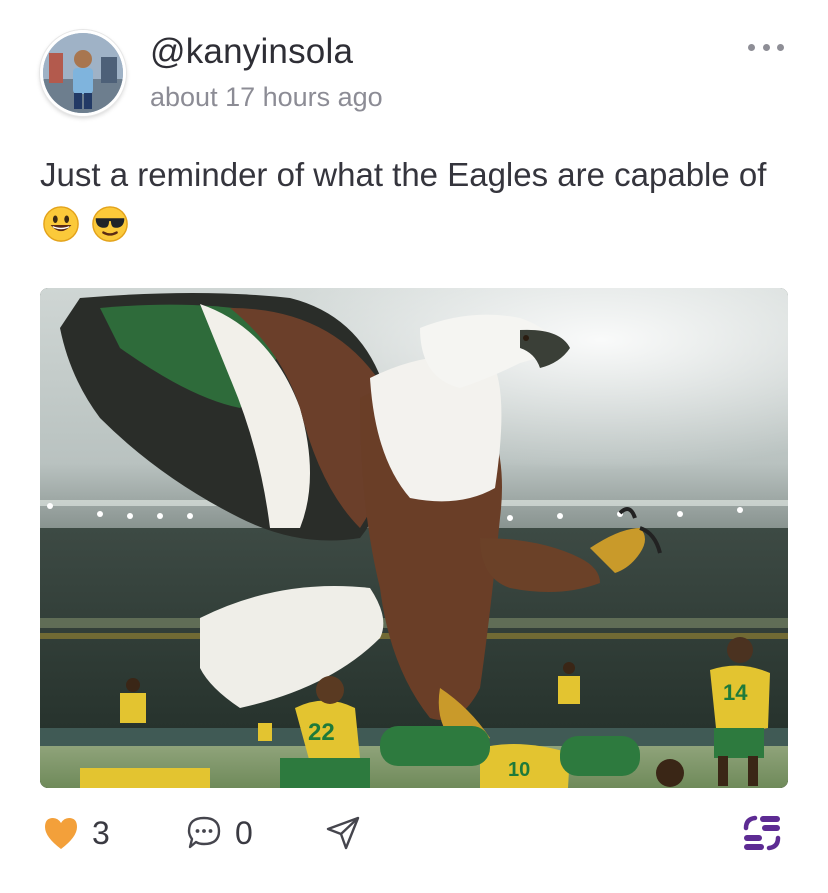 This screenshot has width=828, height=893. I want to click on ellipsis-icon, so click(766, 47).